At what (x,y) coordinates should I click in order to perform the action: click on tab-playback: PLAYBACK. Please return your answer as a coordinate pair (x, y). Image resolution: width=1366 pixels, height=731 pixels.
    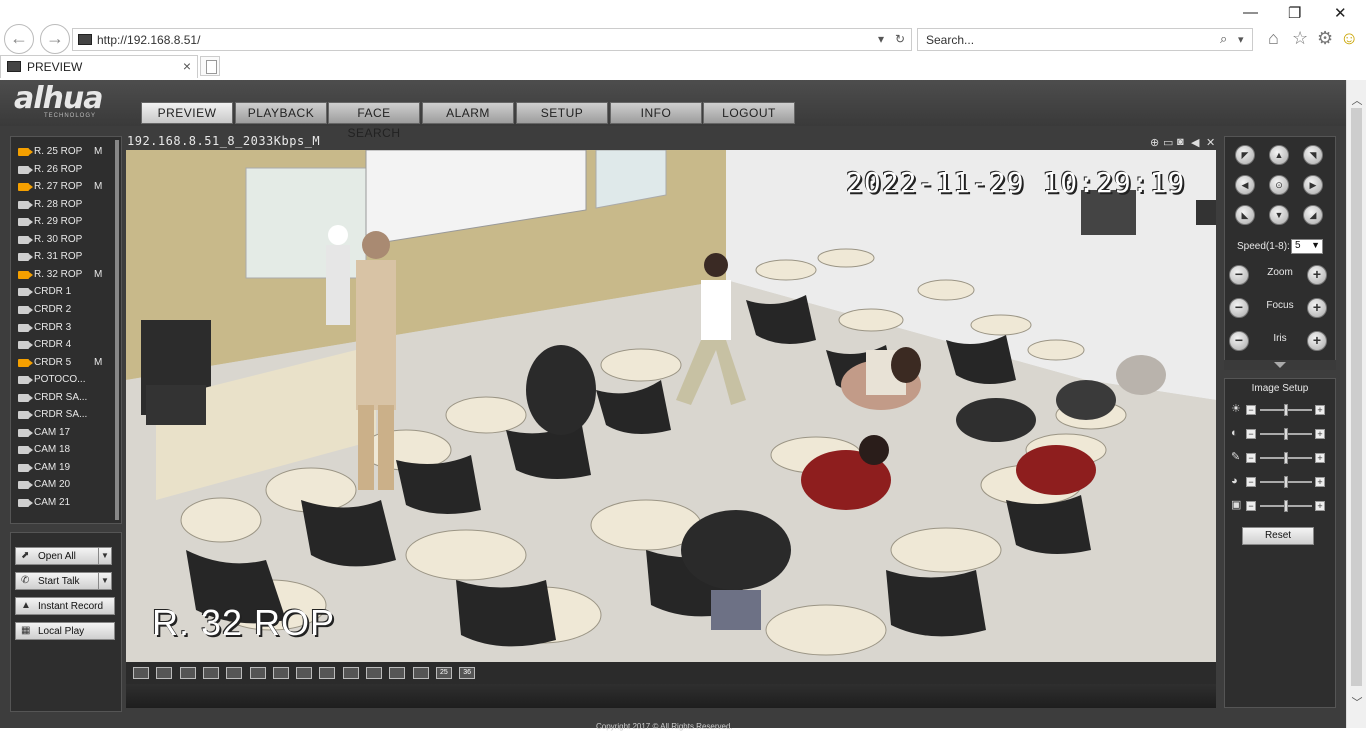
    Looking at the image, I should click on (281, 113).